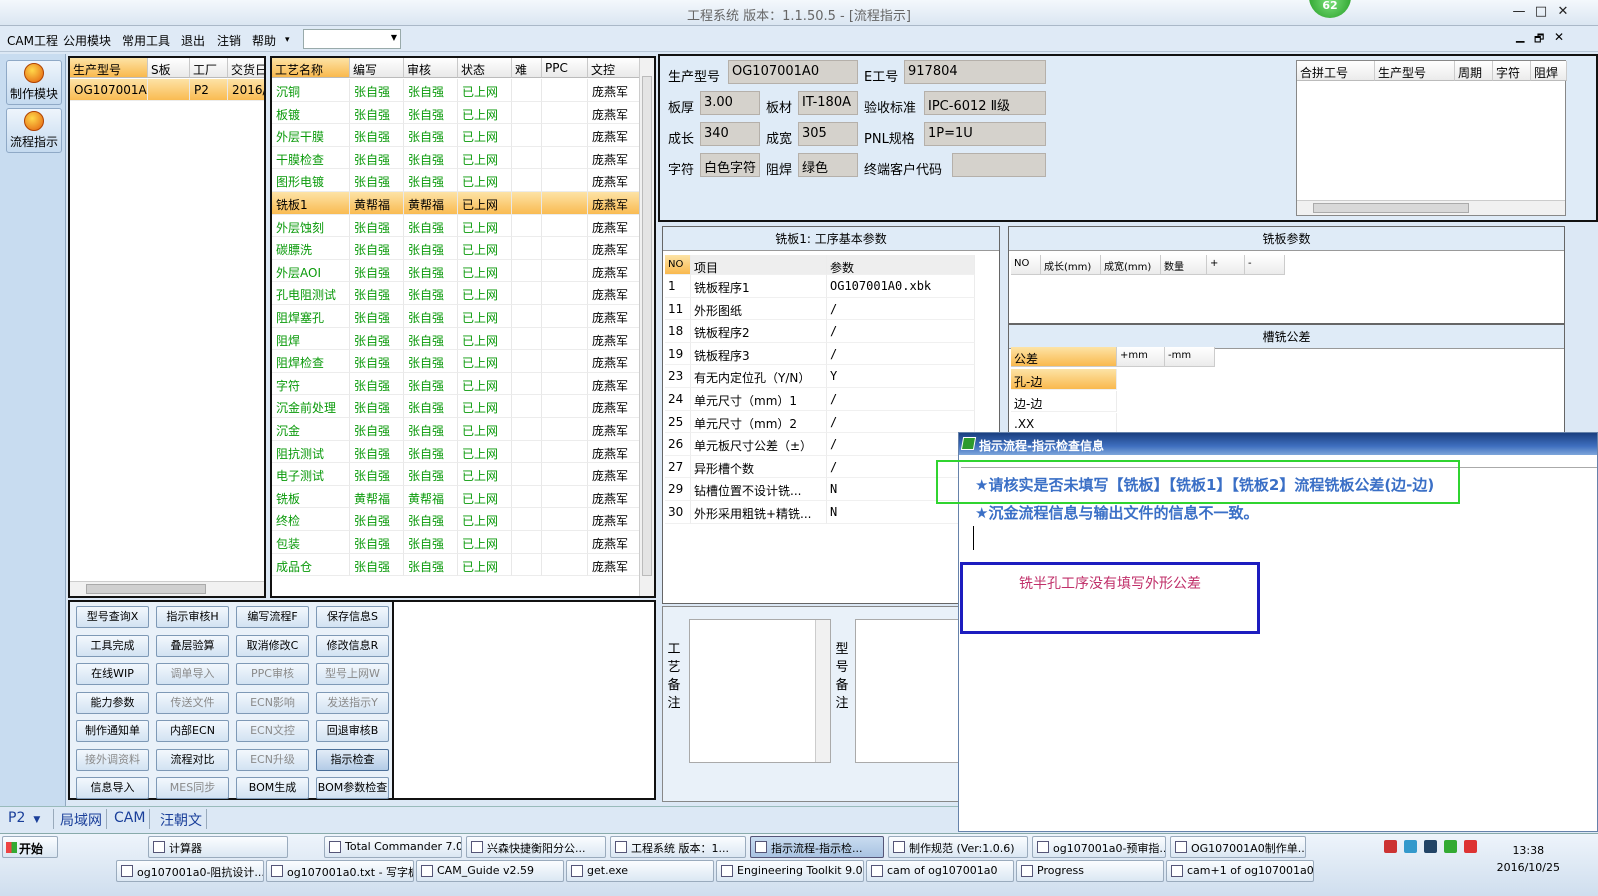  I want to click on process-notes-field, so click(760, 691).